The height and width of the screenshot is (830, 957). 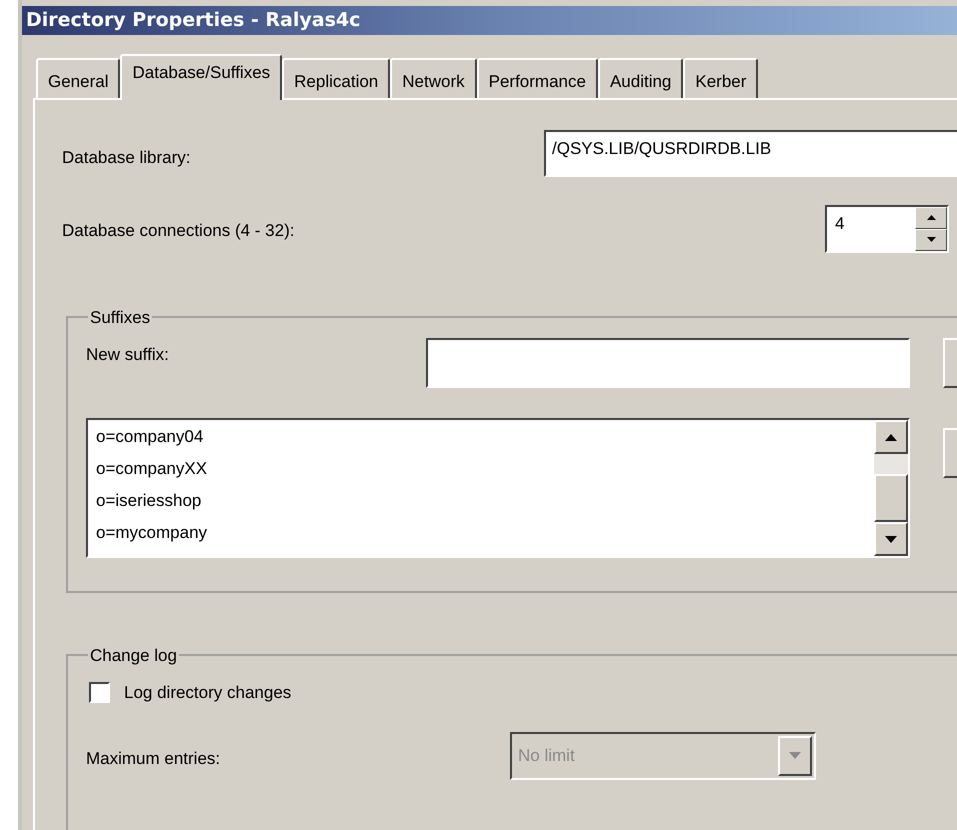 What do you see at coordinates (99, 693) in the screenshot?
I see `checkbox` at bounding box center [99, 693].